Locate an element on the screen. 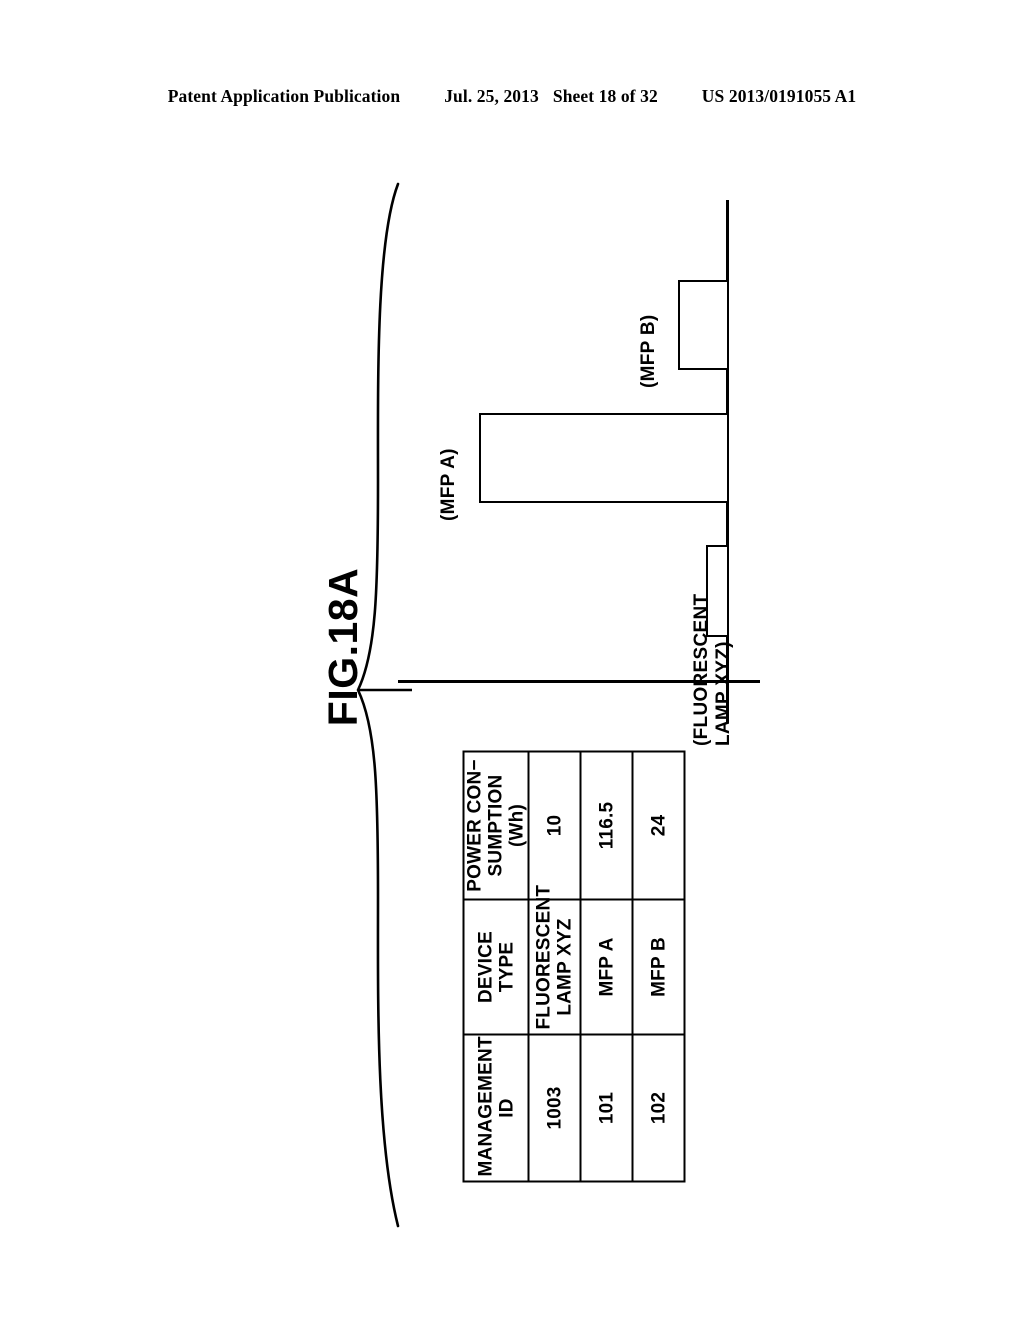  table-row: 101 MFP A 116.5 is located at coordinates (606, 966).